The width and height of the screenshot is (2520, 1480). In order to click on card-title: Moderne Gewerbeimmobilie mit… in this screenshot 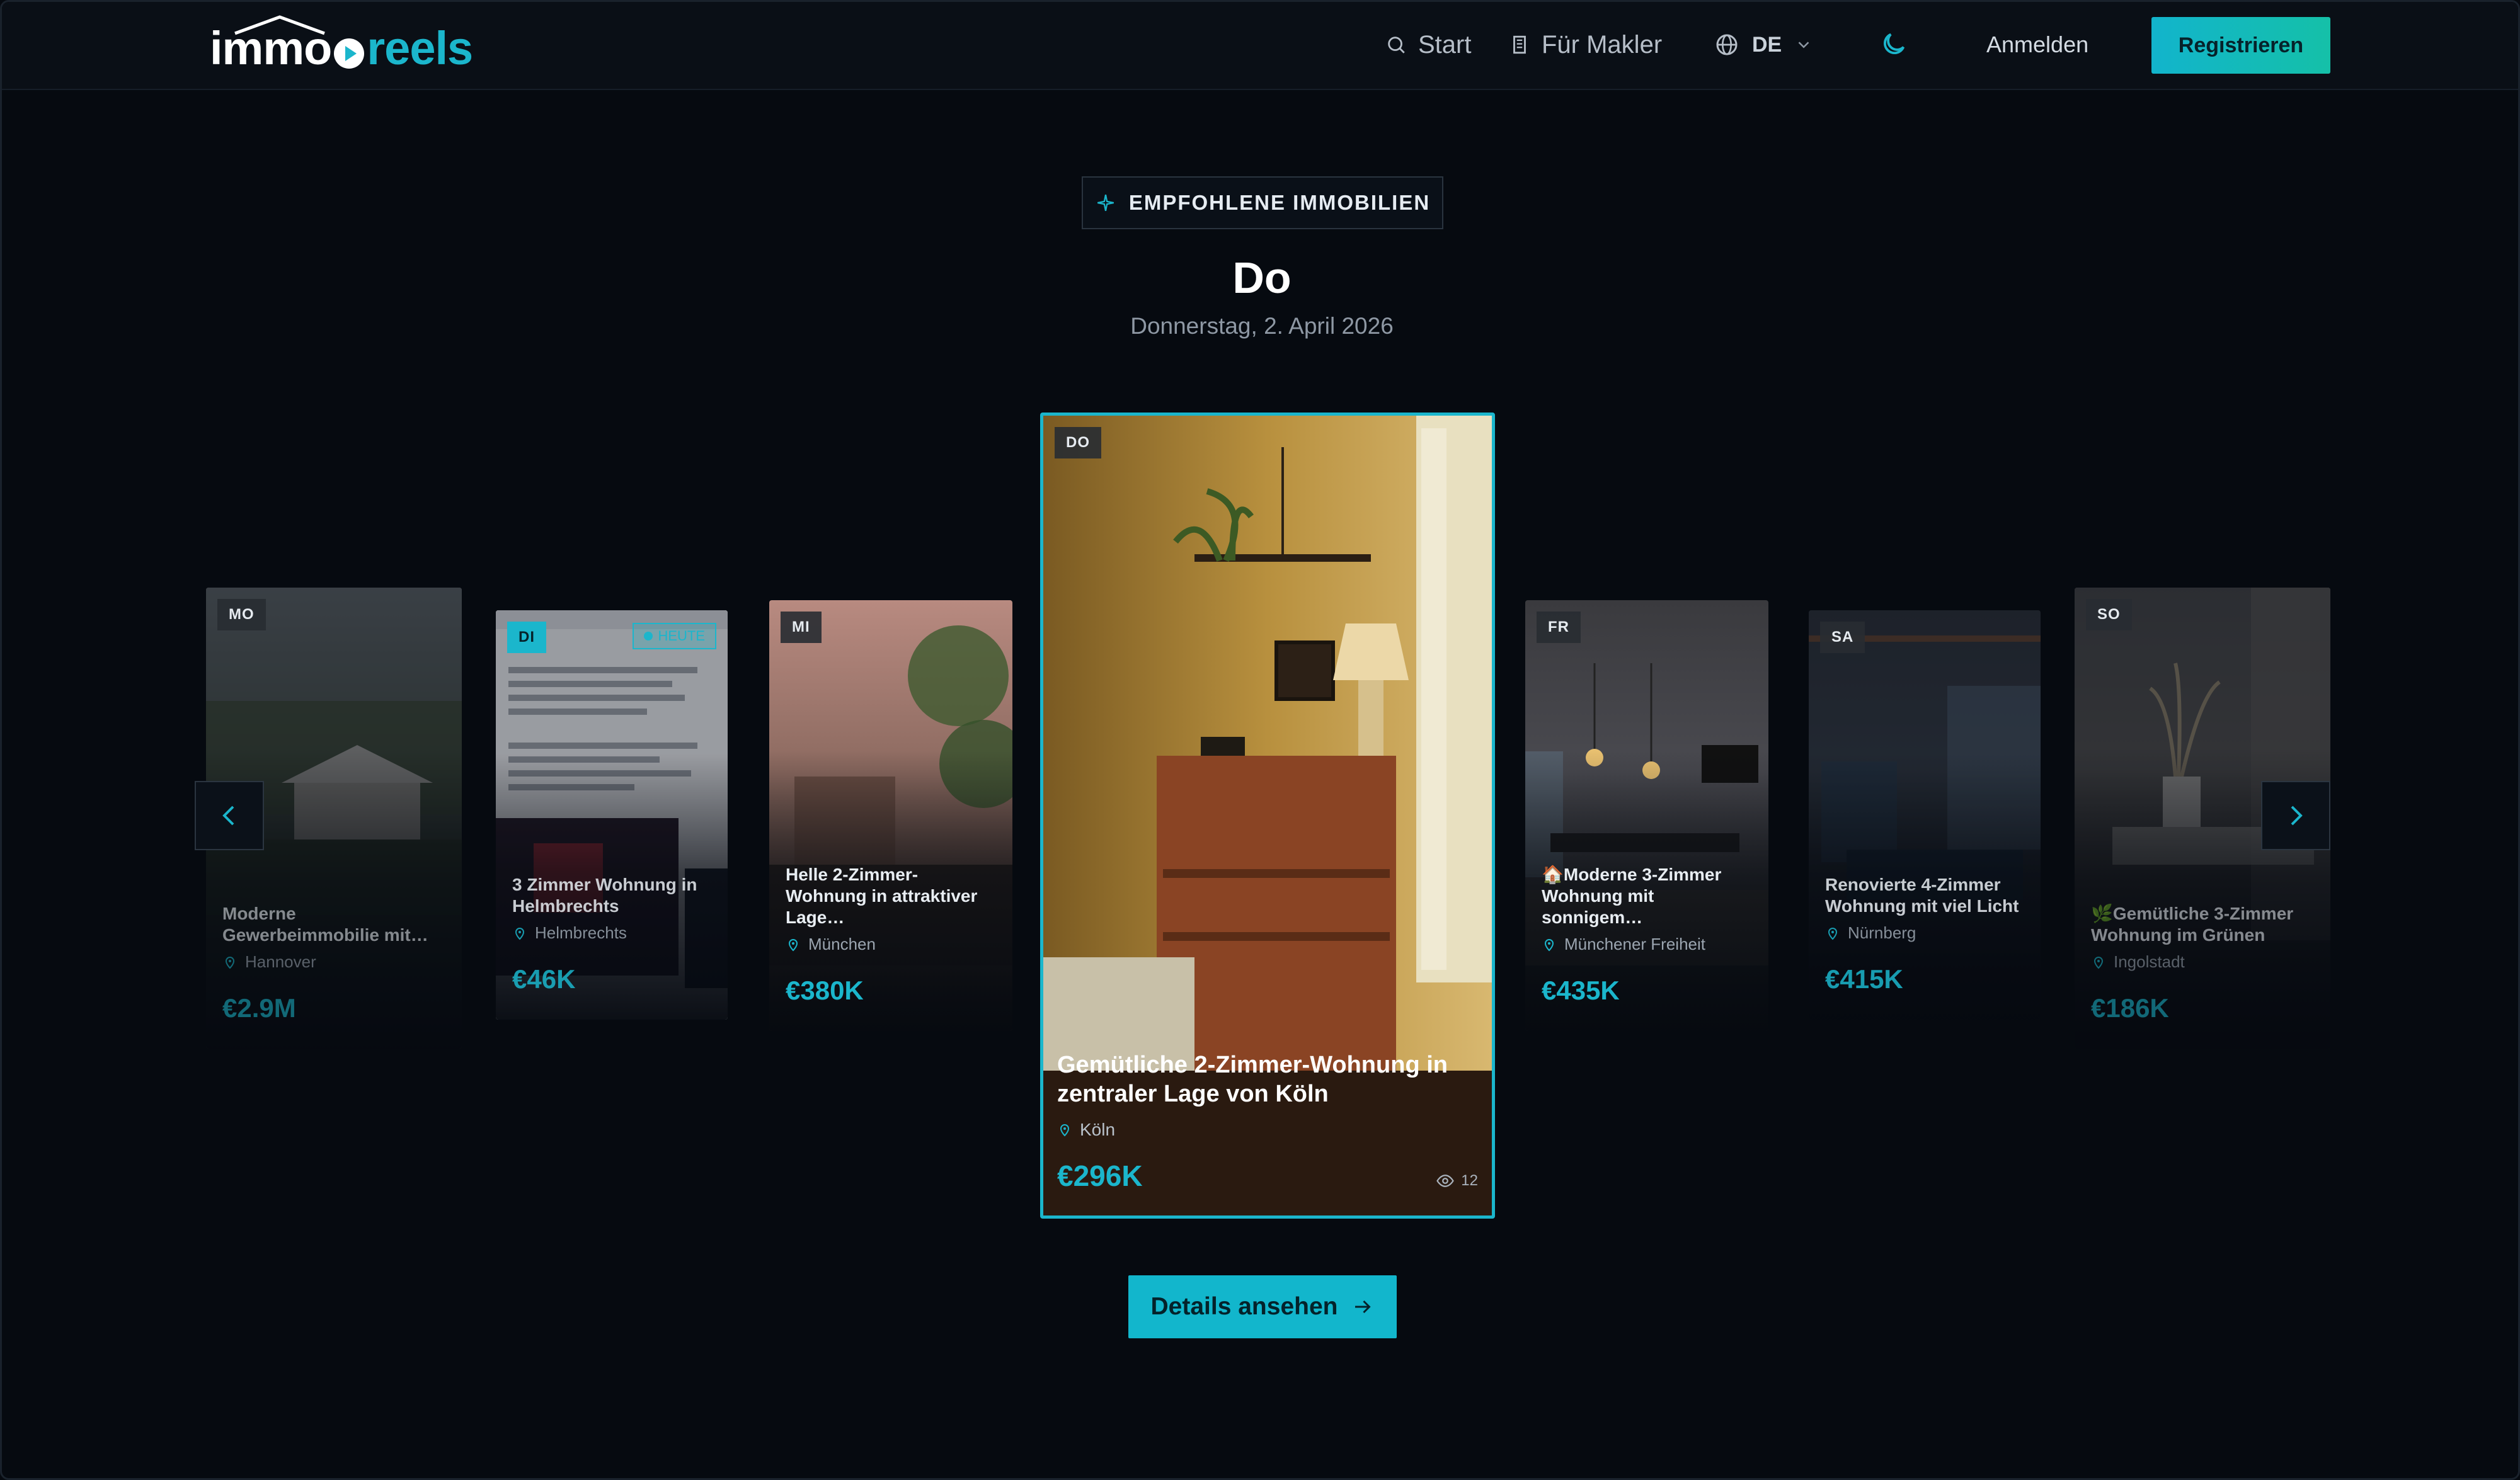, I will do `click(325, 925)`.